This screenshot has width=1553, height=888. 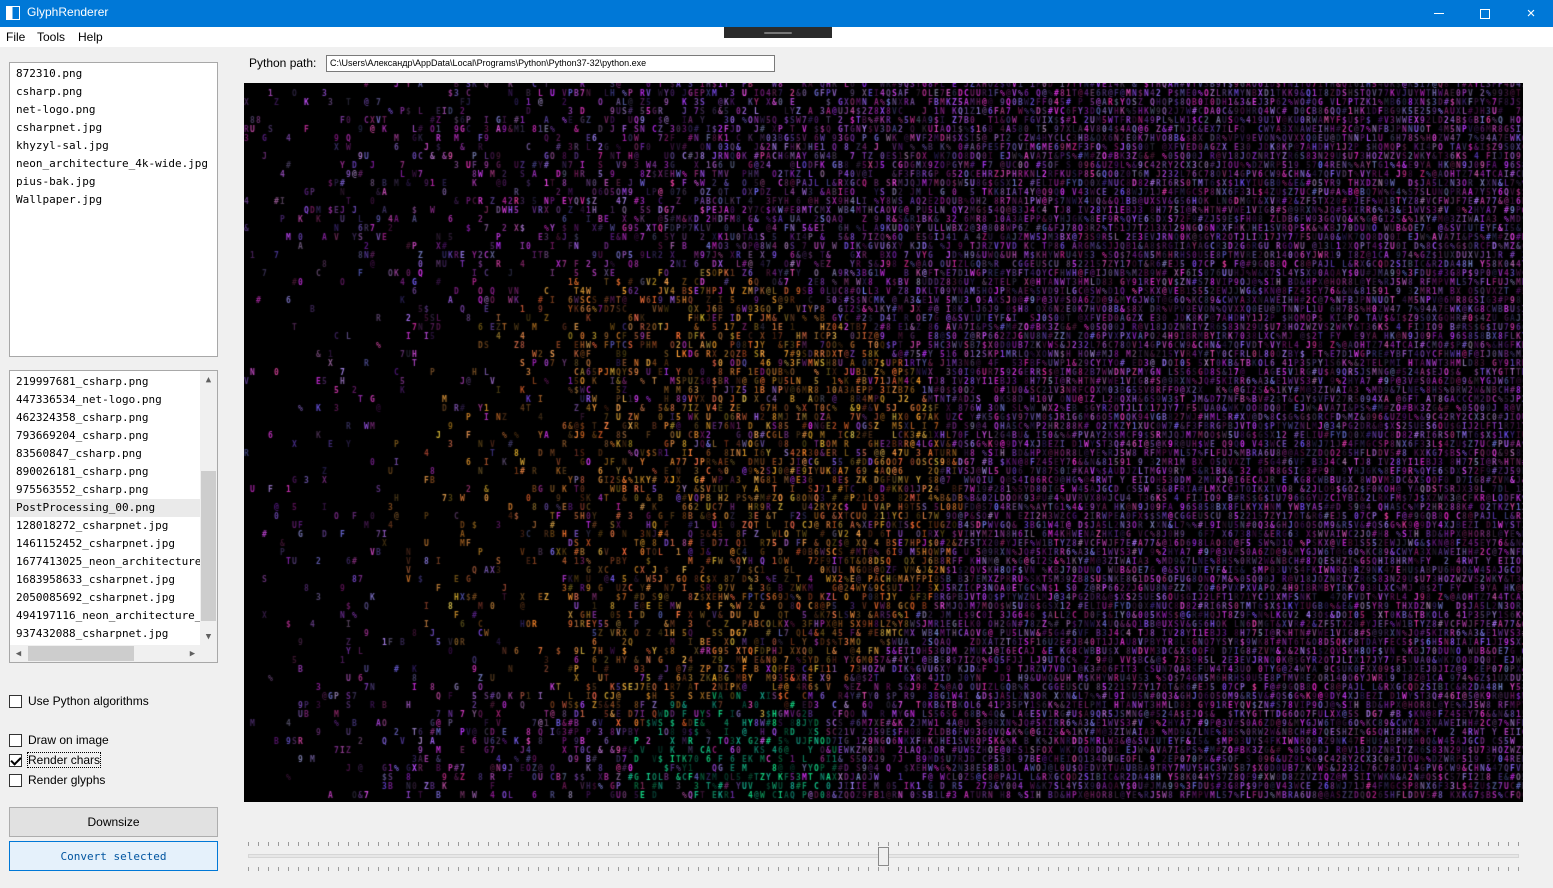 What do you see at coordinates (113, 634) in the screenshot?
I see `list-item: 937432088_csharpnet.jpg` at bounding box center [113, 634].